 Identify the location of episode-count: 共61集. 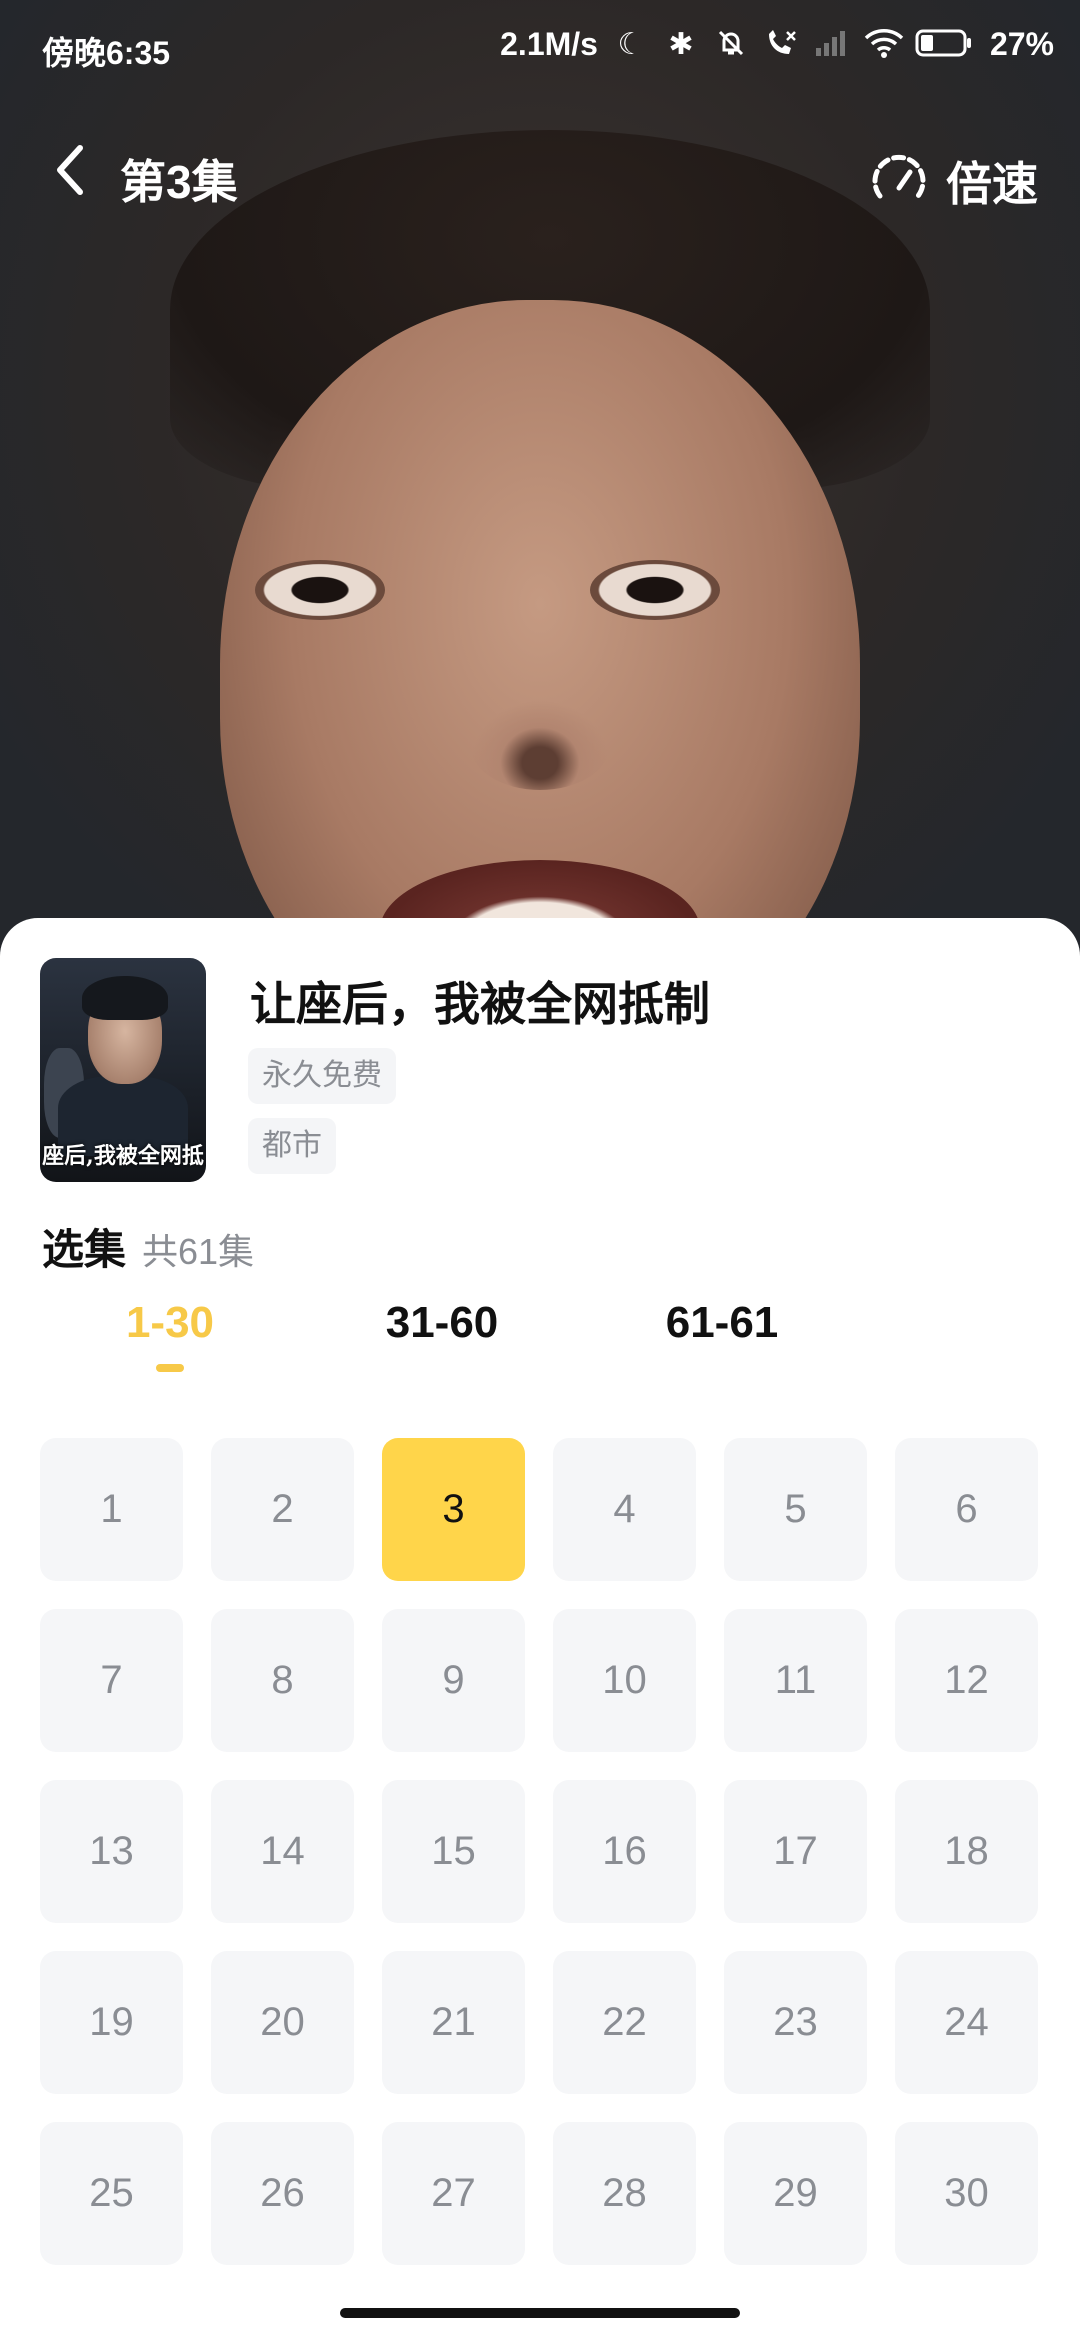
(198, 1251).